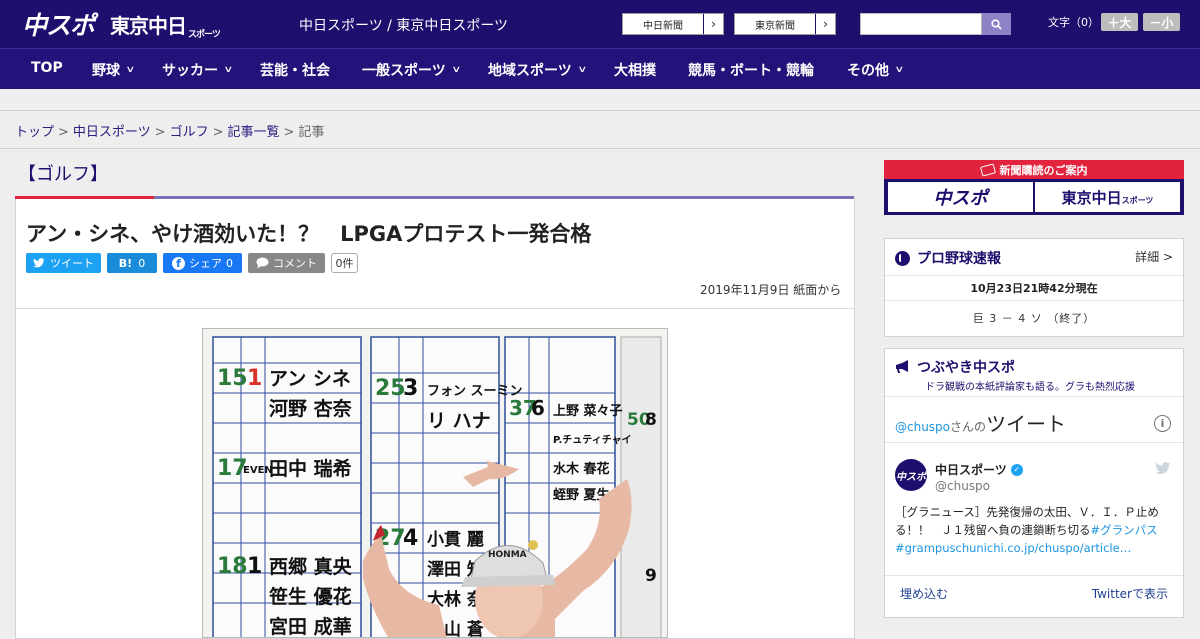  I want to click on search-icon, so click(996, 24).